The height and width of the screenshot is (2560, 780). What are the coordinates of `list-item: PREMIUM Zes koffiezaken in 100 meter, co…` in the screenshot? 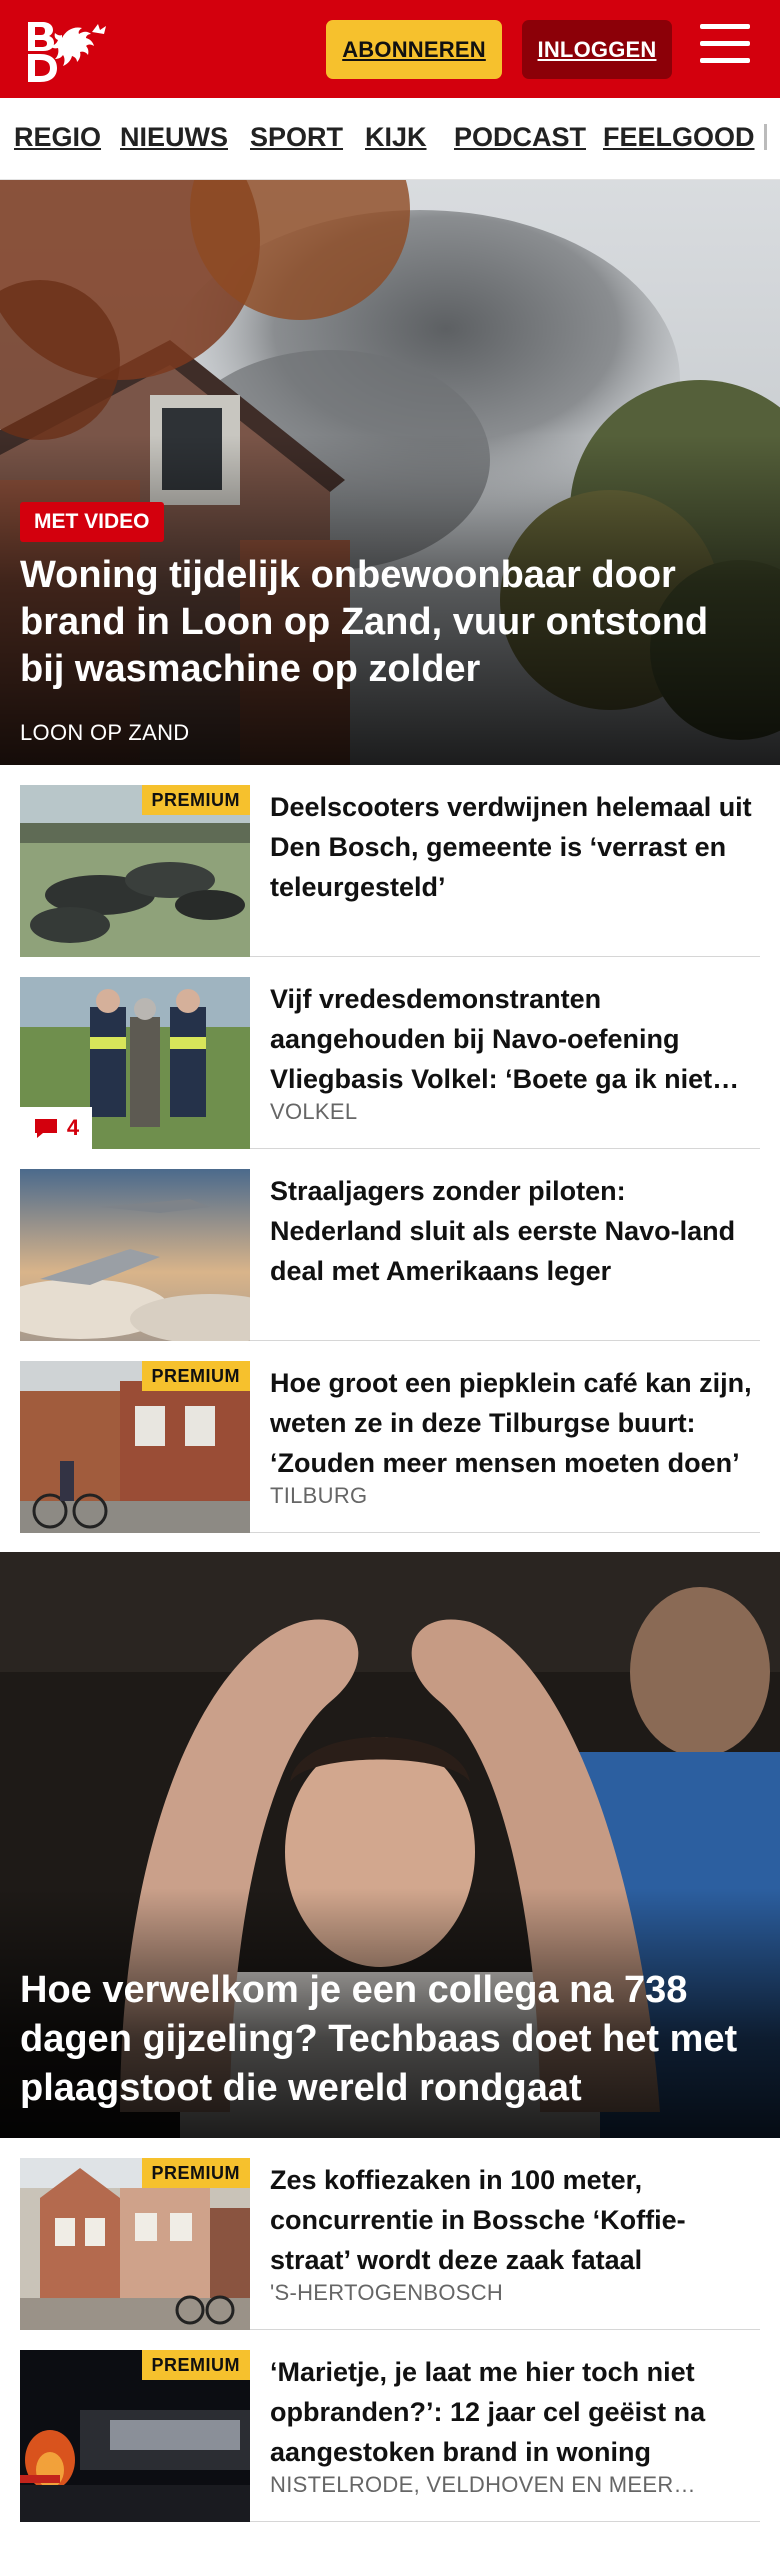 It's located at (390, 2234).